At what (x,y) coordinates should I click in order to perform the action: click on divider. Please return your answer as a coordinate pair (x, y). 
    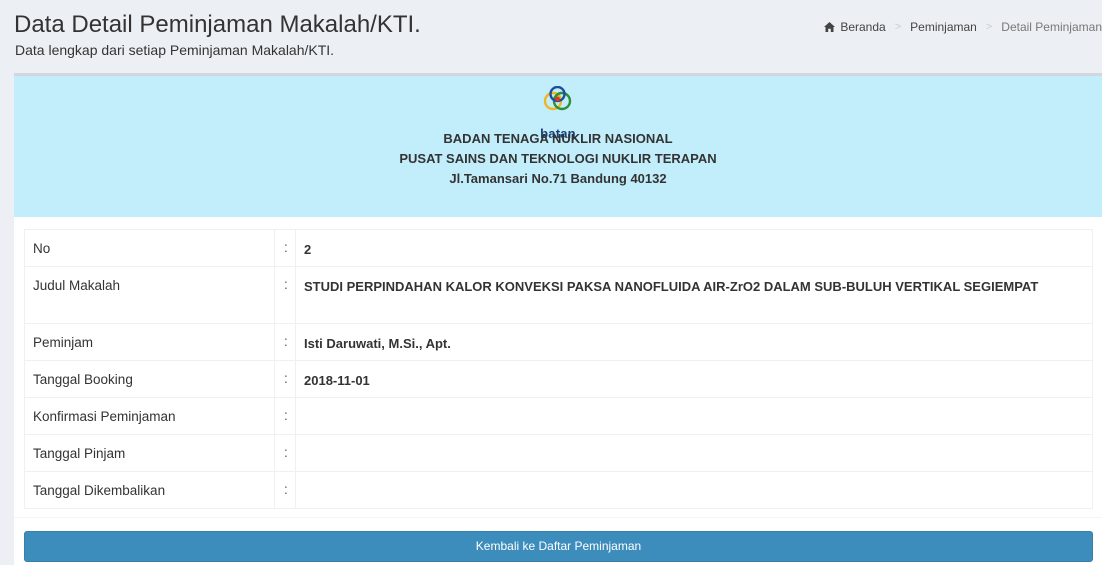
    Looking at the image, I should click on (558, 517).